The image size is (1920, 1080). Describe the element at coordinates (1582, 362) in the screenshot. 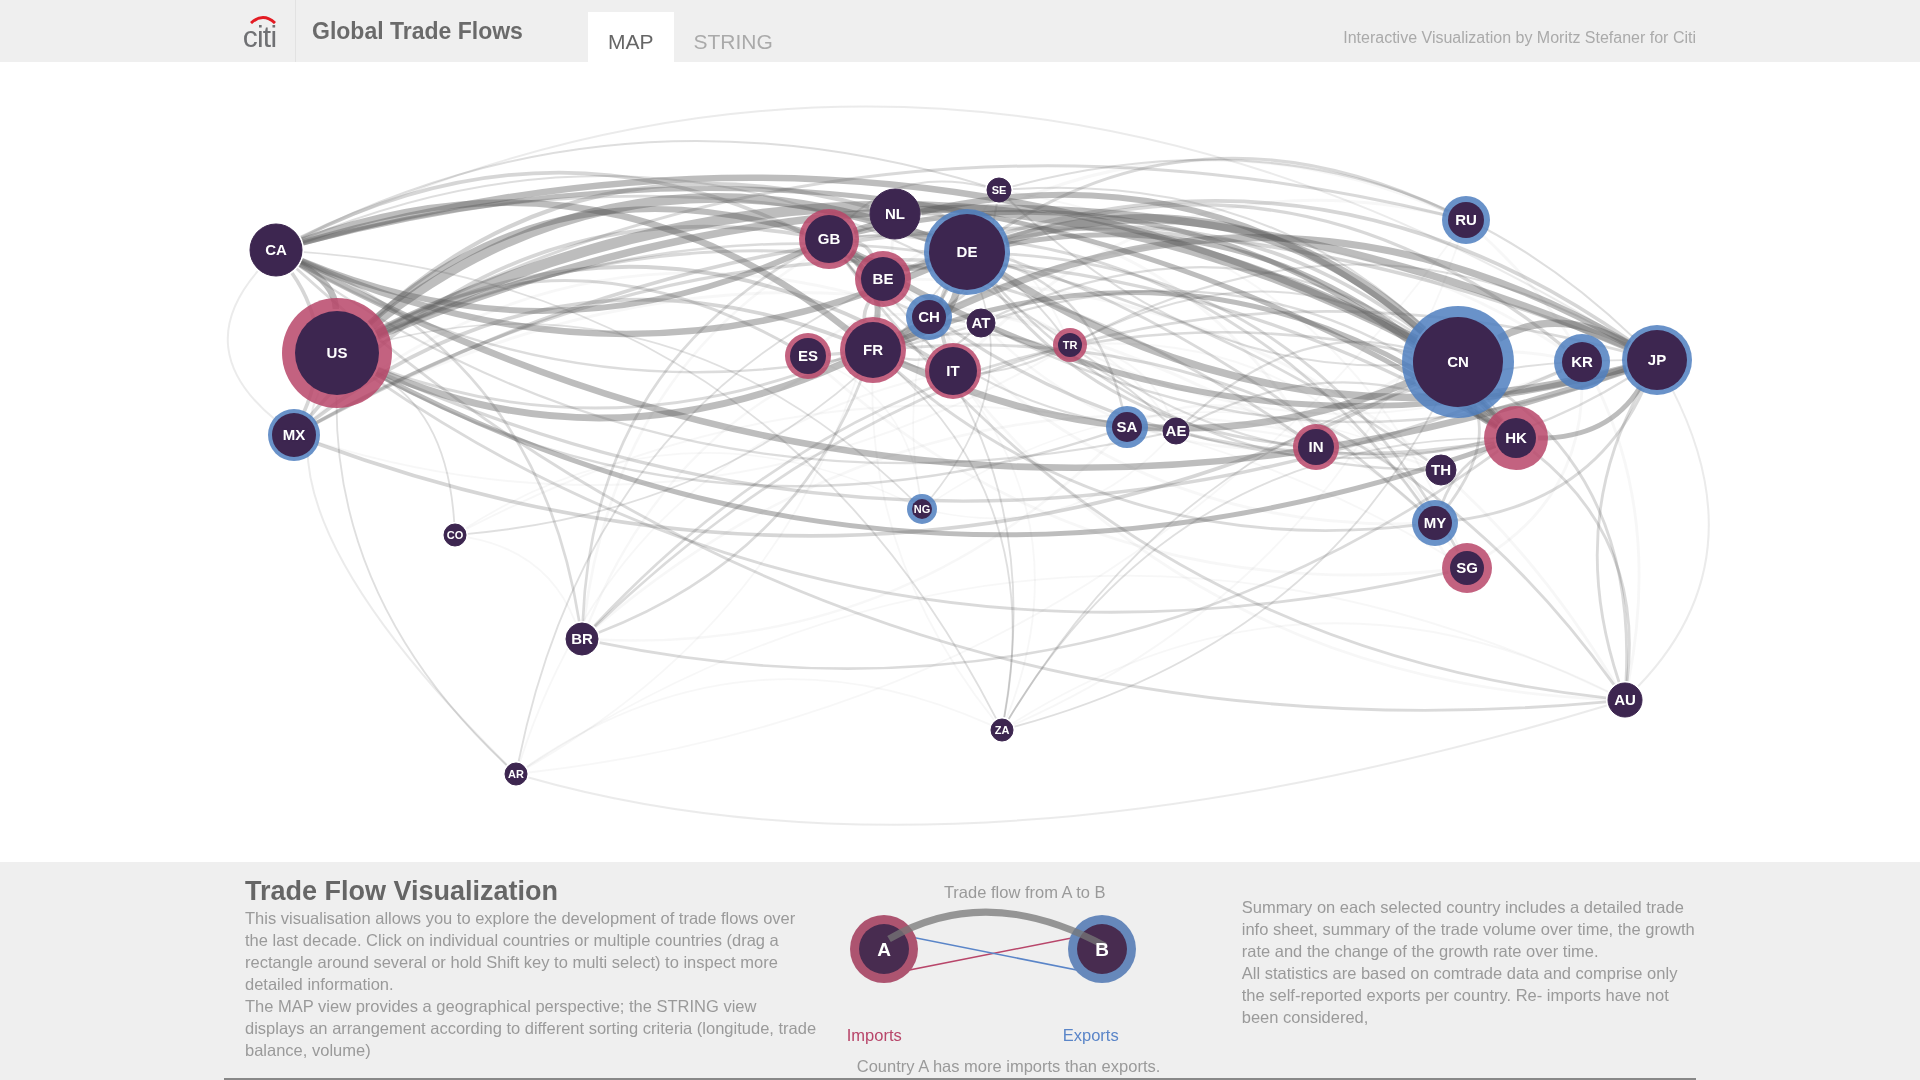

I see `country-node: KR` at that location.